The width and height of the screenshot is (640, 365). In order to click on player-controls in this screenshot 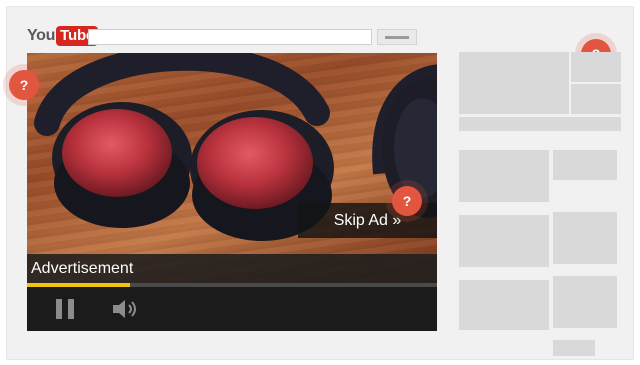, I will do `click(232, 309)`.